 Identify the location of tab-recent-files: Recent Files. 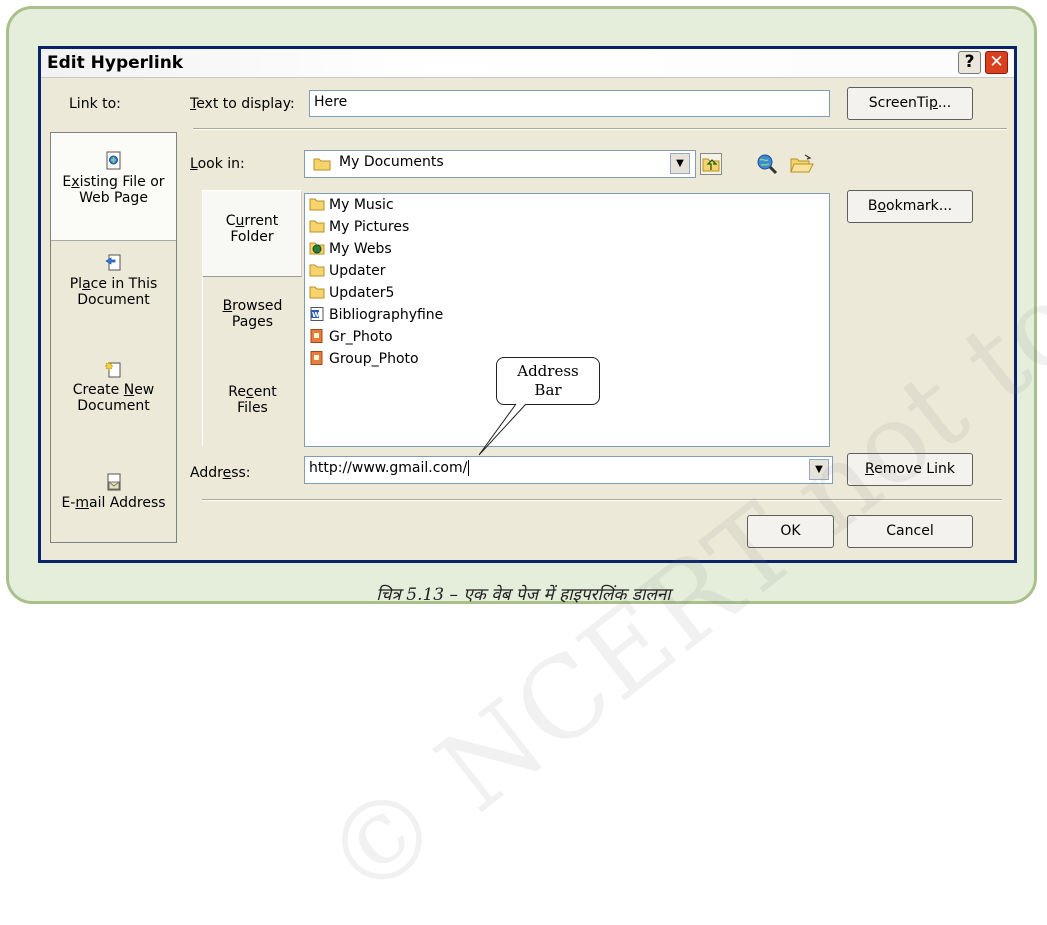
(252, 400).